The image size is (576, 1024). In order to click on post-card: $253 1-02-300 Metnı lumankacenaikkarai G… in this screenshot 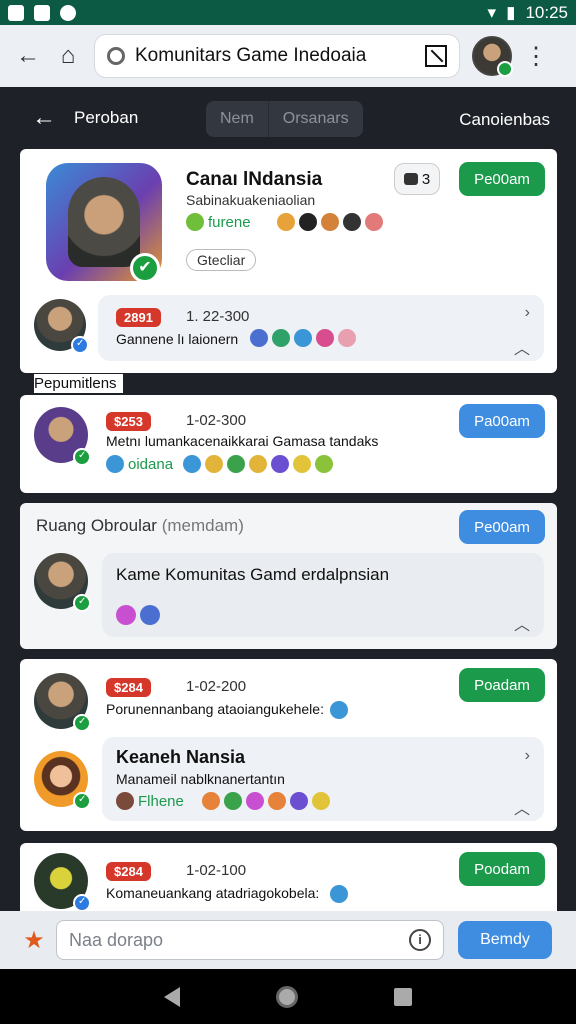, I will do `click(288, 444)`.